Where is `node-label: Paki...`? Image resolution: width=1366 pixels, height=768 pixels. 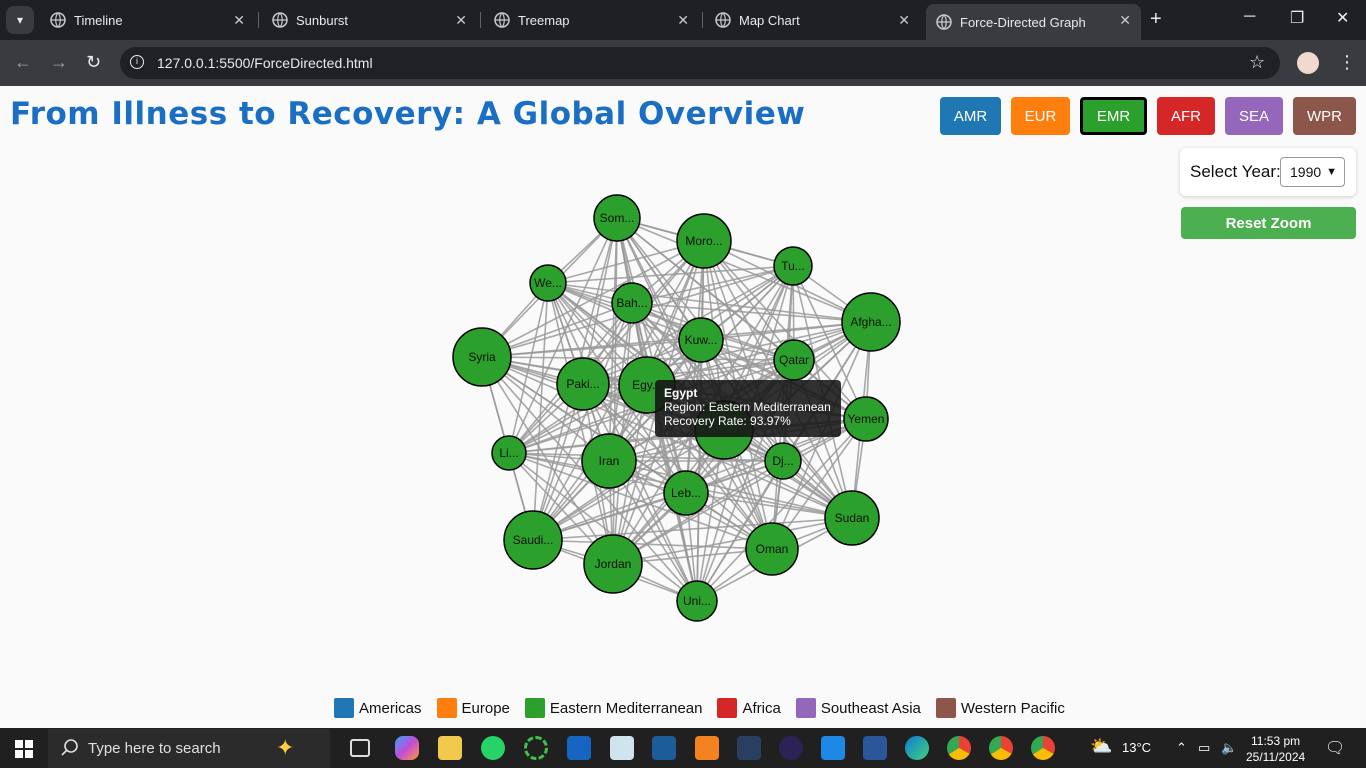
node-label: Paki... is located at coordinates (582, 384).